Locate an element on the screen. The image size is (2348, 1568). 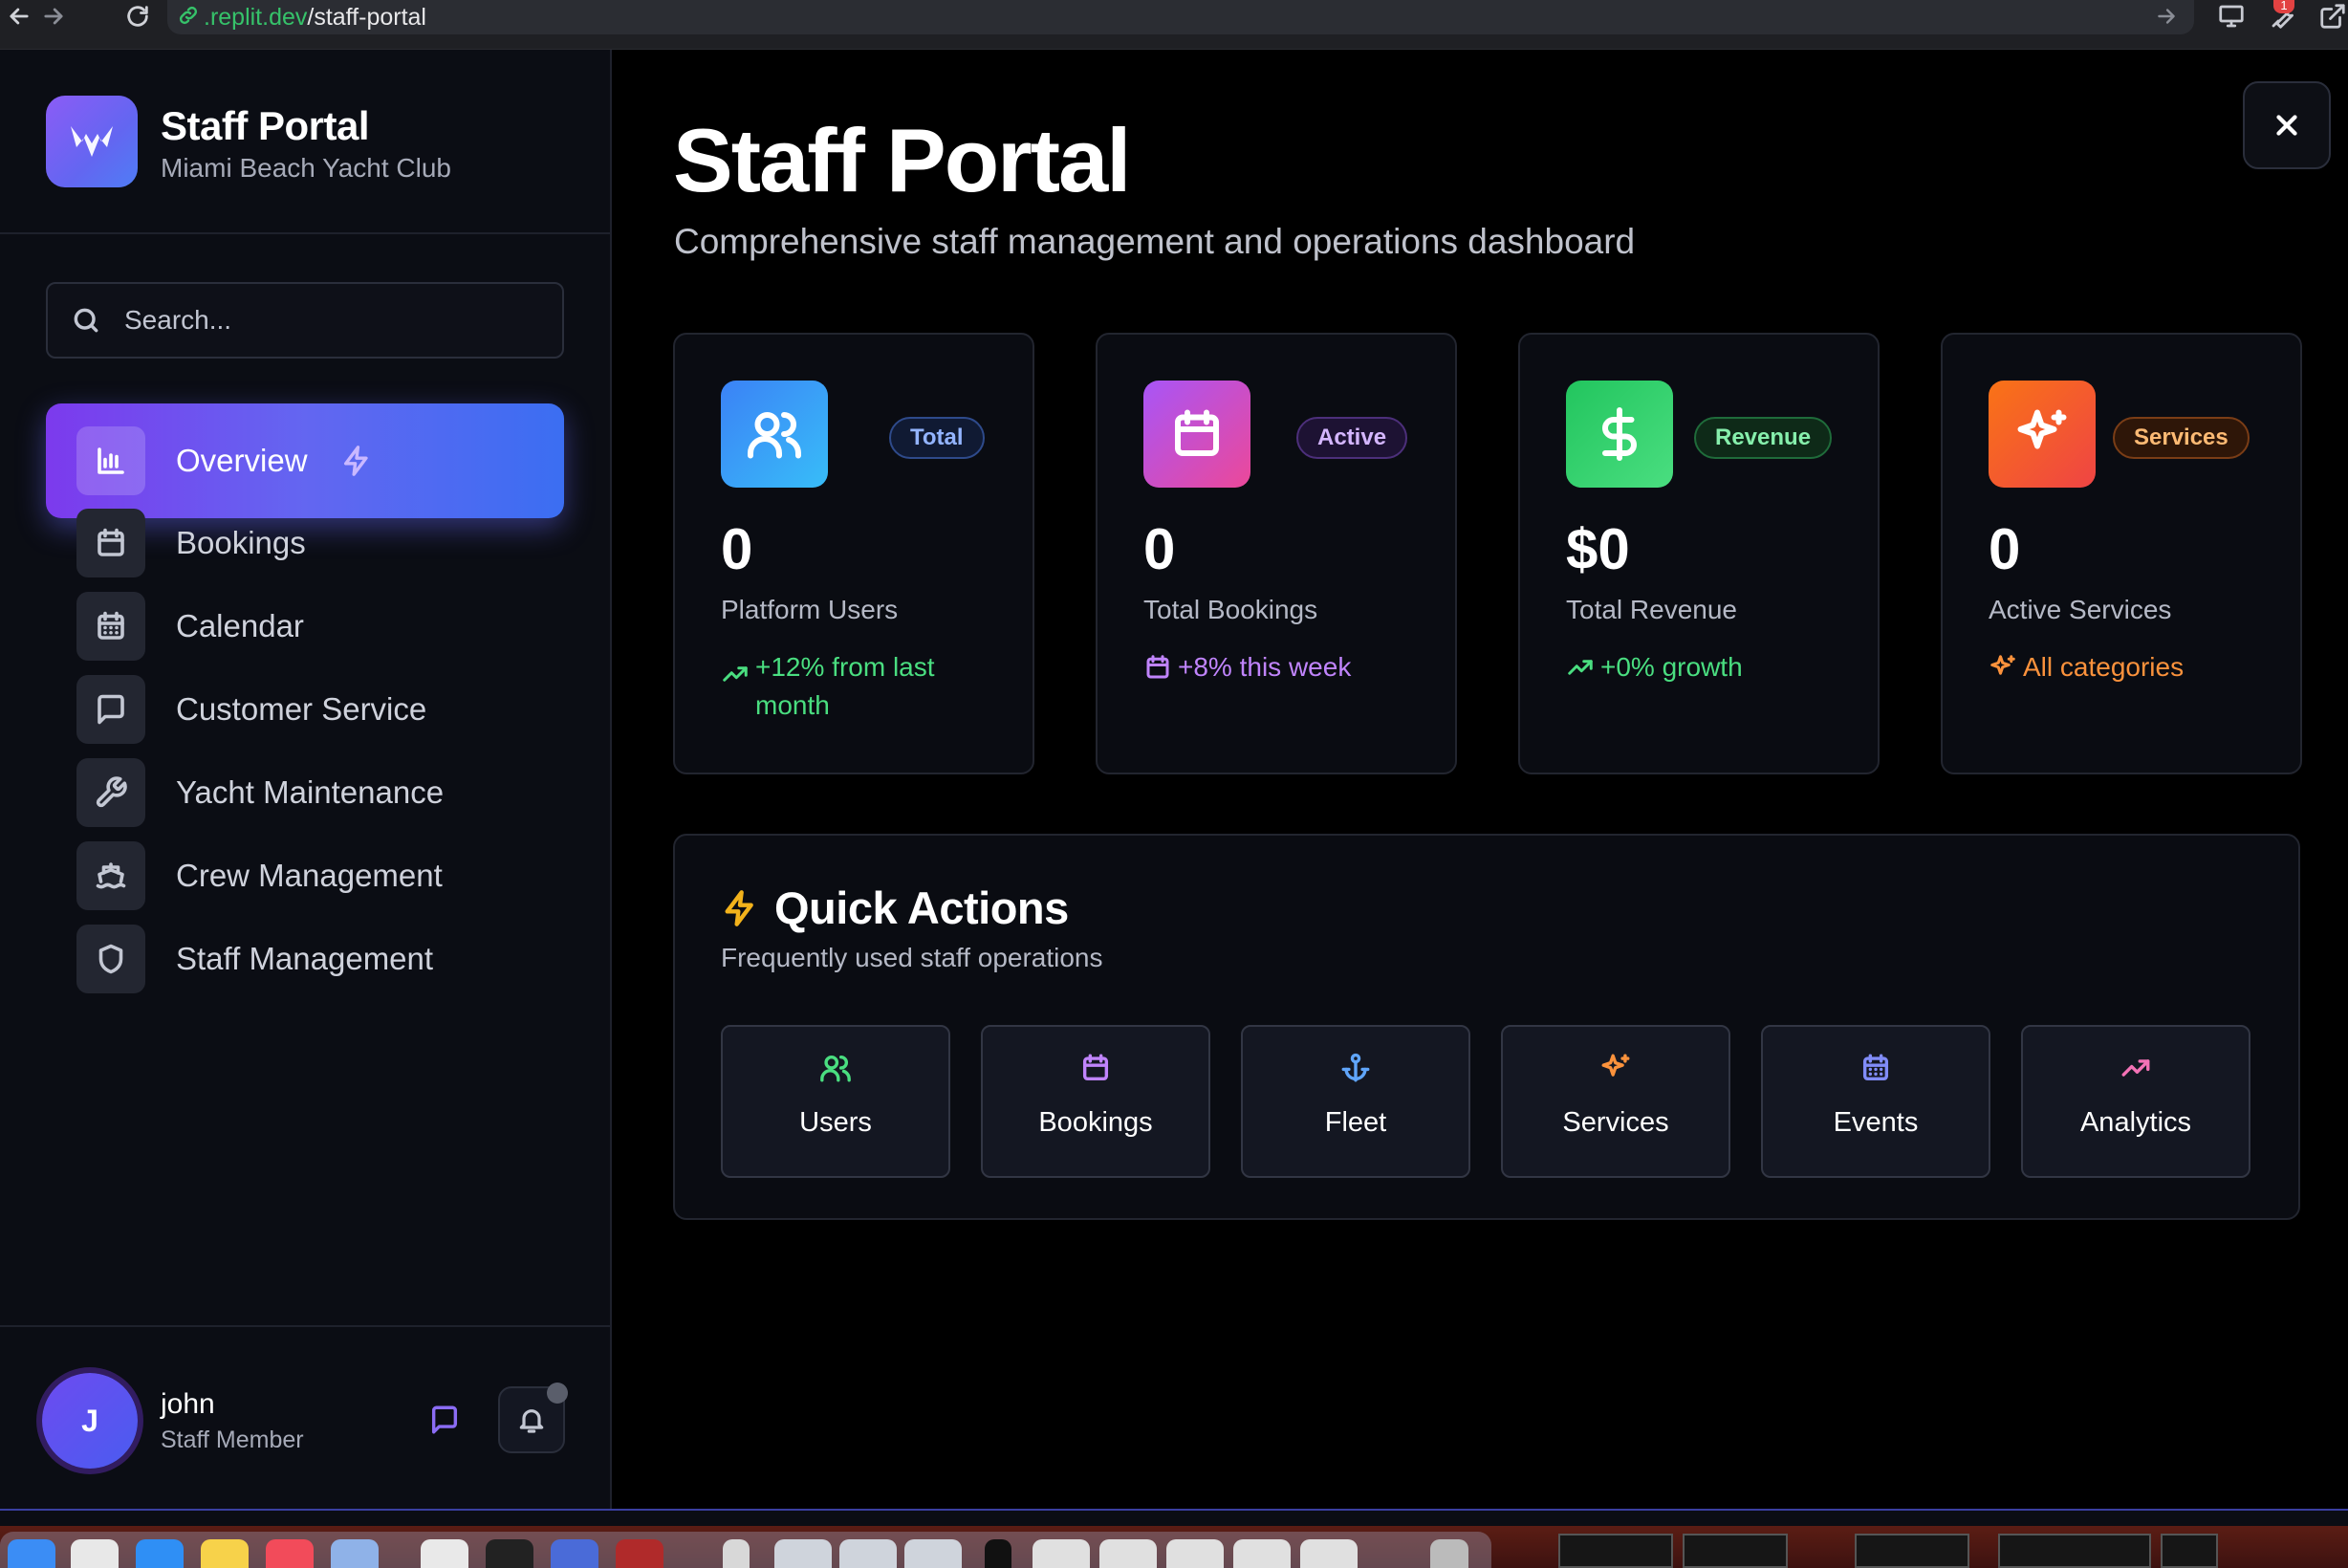
url-path: /staff-portal is located at coordinates (366, 17).